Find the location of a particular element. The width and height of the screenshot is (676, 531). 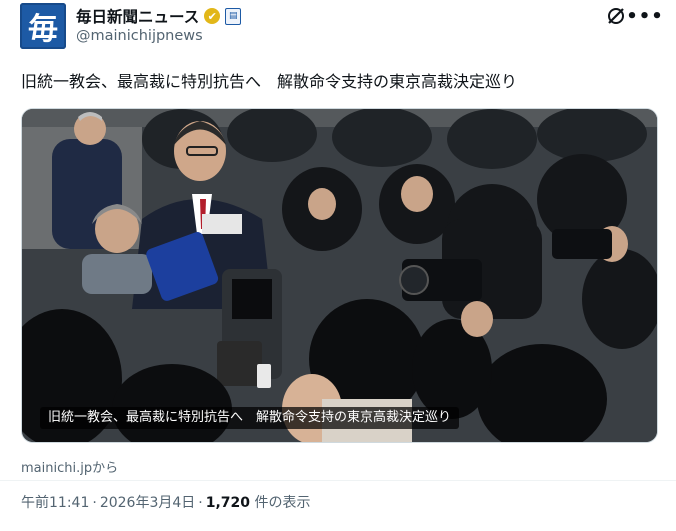

handle: @mainichijpnews is located at coordinates (139, 36).